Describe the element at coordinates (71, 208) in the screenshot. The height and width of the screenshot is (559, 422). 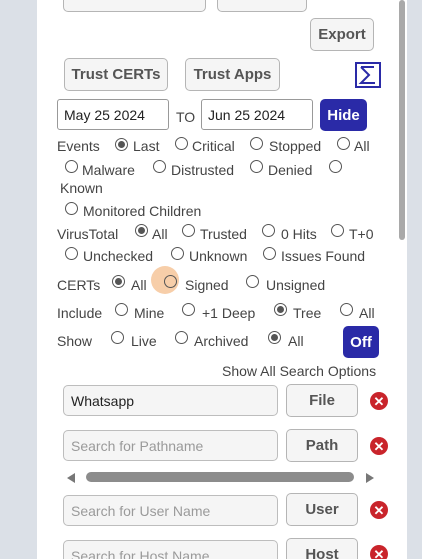
I see `events-radio-monitored-children` at that location.